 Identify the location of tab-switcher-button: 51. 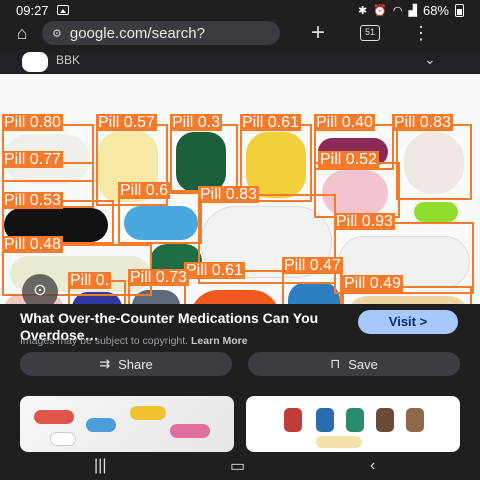
(370, 33).